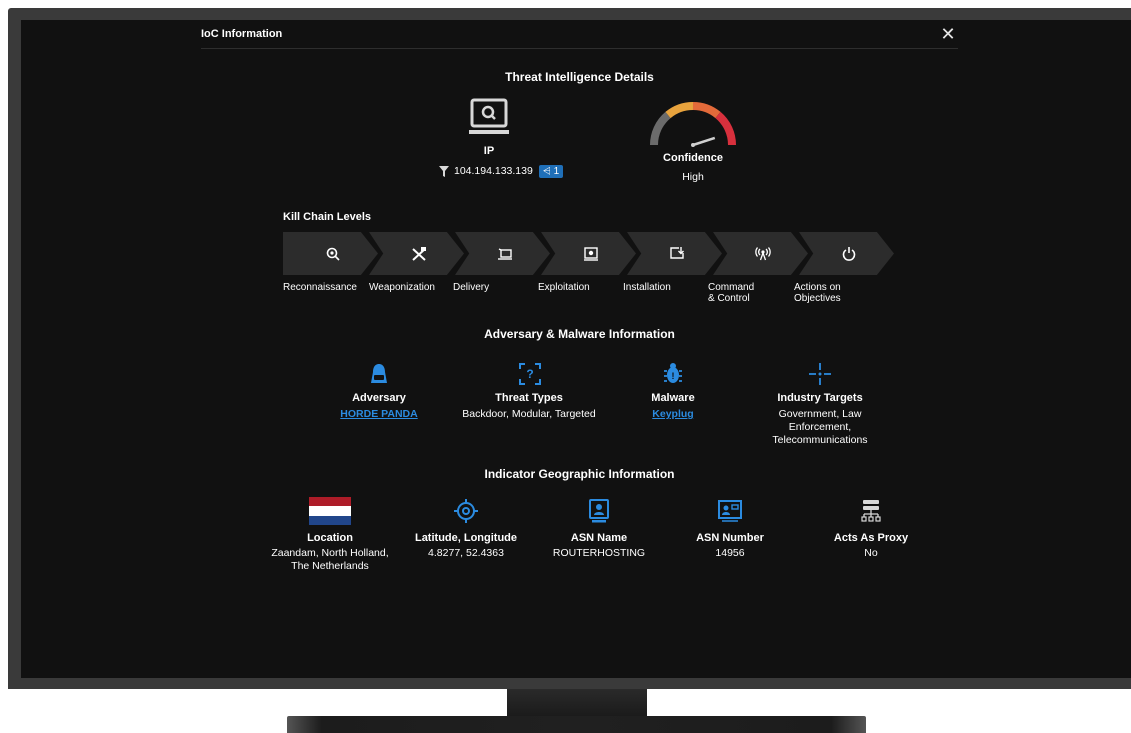 This screenshot has height=733, width=1131. I want to click on acts-as-proxy-value: No, so click(871, 553).